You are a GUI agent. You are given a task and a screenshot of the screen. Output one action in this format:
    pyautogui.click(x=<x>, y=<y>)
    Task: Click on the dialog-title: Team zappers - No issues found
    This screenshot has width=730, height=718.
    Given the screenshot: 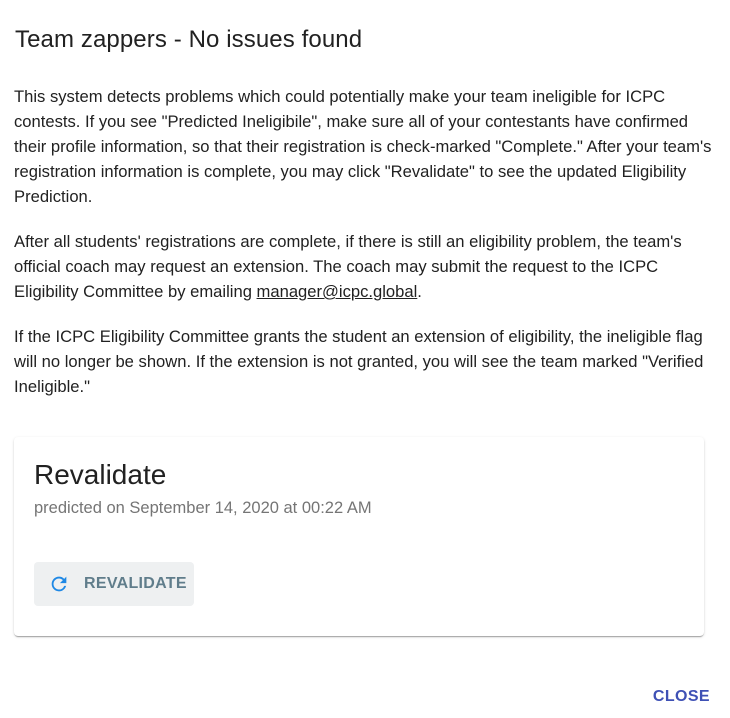 What is the action you would take?
    pyautogui.click(x=189, y=39)
    